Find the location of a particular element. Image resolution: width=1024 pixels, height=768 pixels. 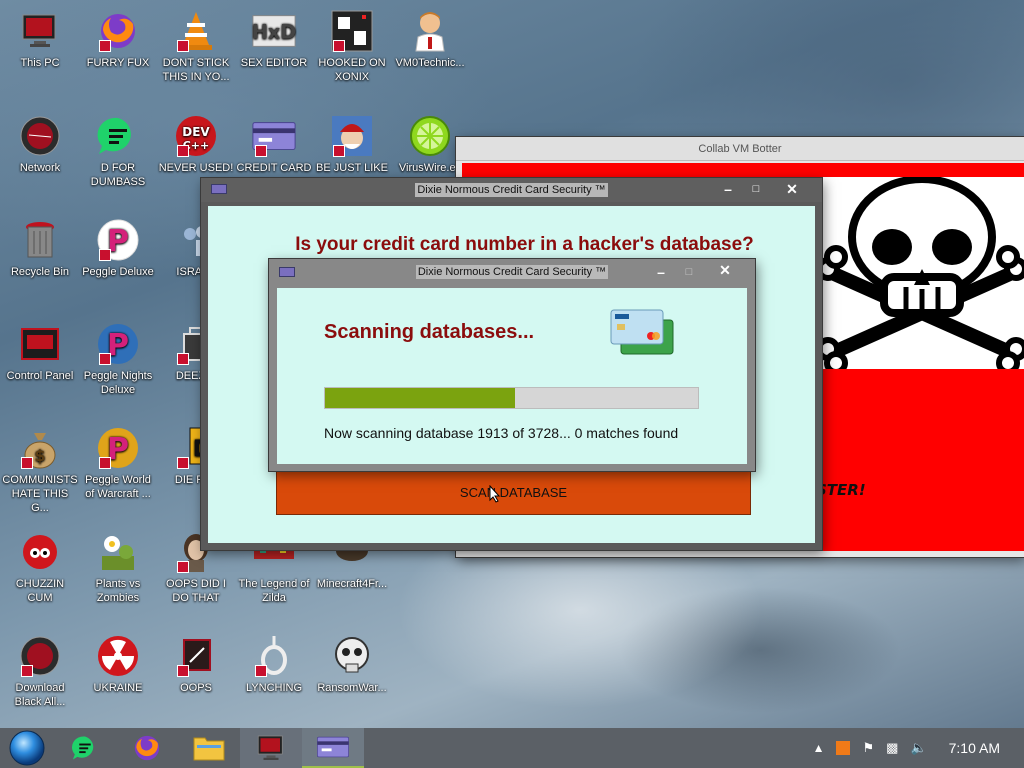

start-button is located at coordinates (27, 748).